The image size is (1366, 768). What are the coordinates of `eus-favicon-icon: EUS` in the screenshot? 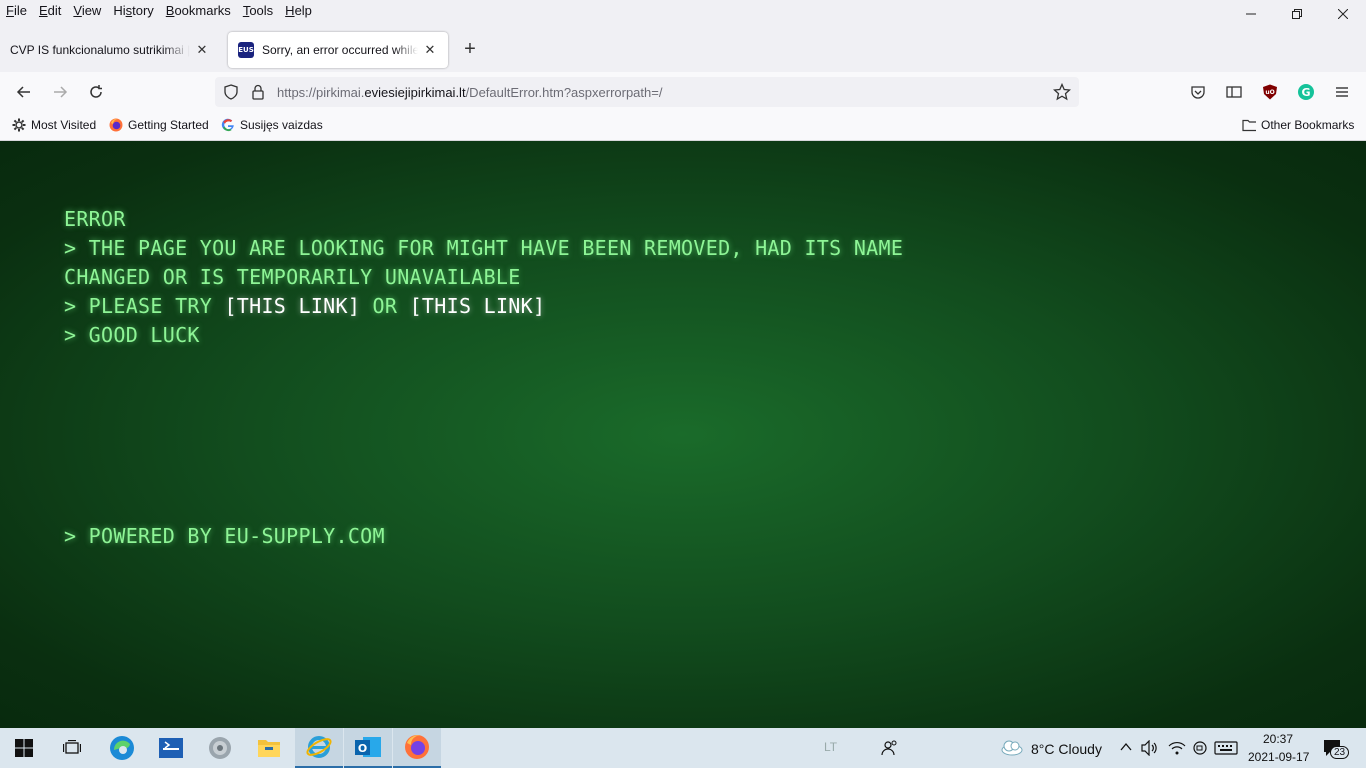 It's located at (246, 50).